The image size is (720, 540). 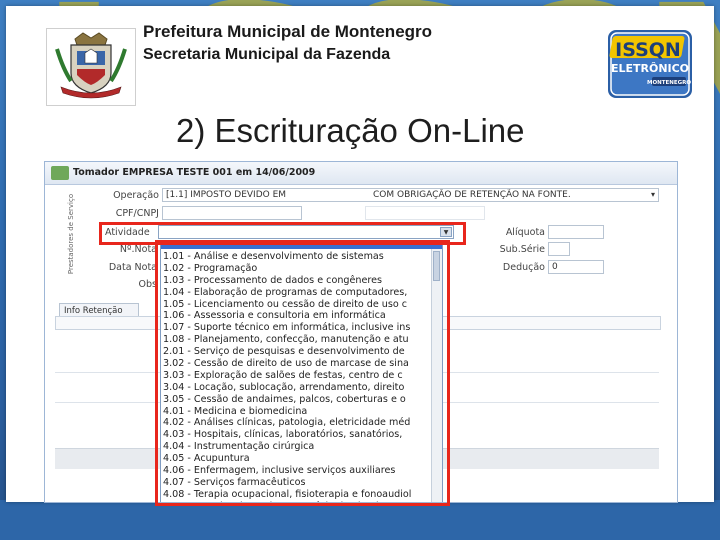 What do you see at coordinates (136, 195) in the screenshot?
I see `operacao-label: Operação` at bounding box center [136, 195].